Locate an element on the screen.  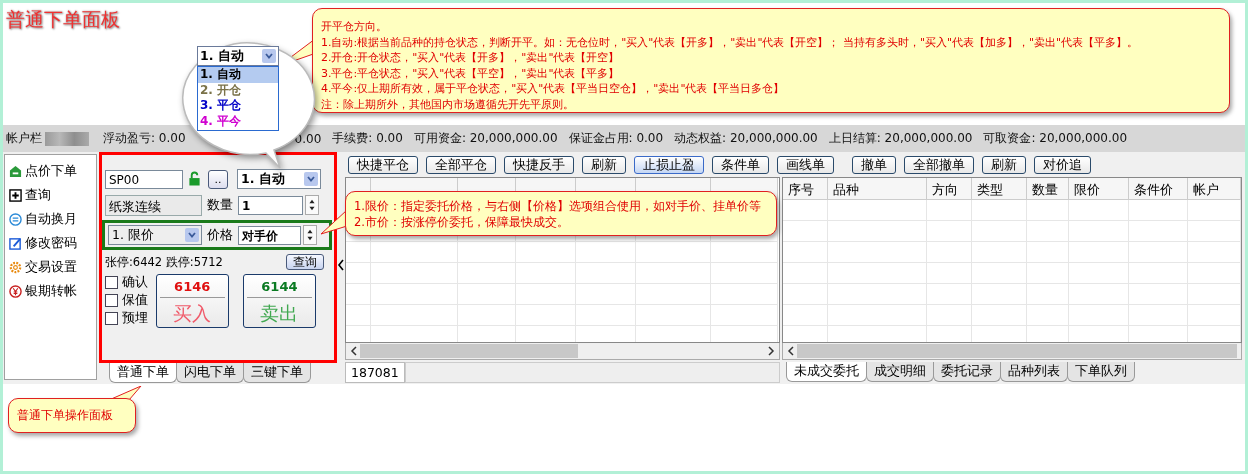
column-header: 类型 is located at coordinates (999, 189).